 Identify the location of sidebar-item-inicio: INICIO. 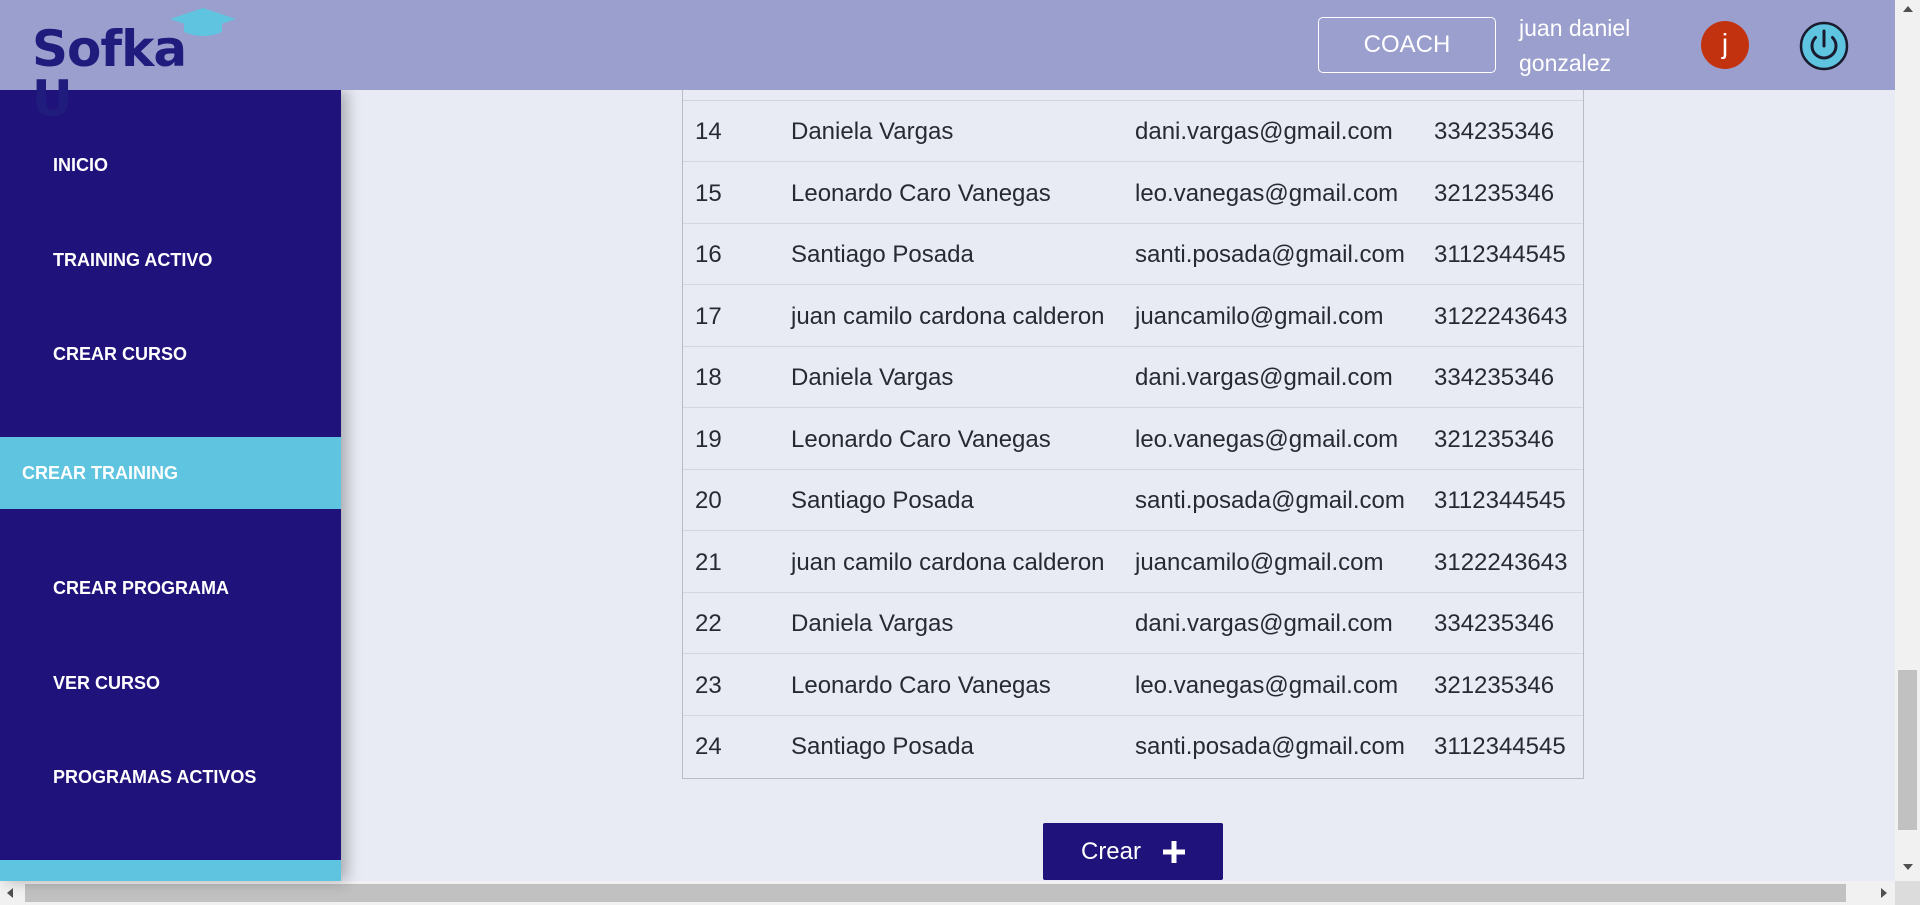
(170, 165).